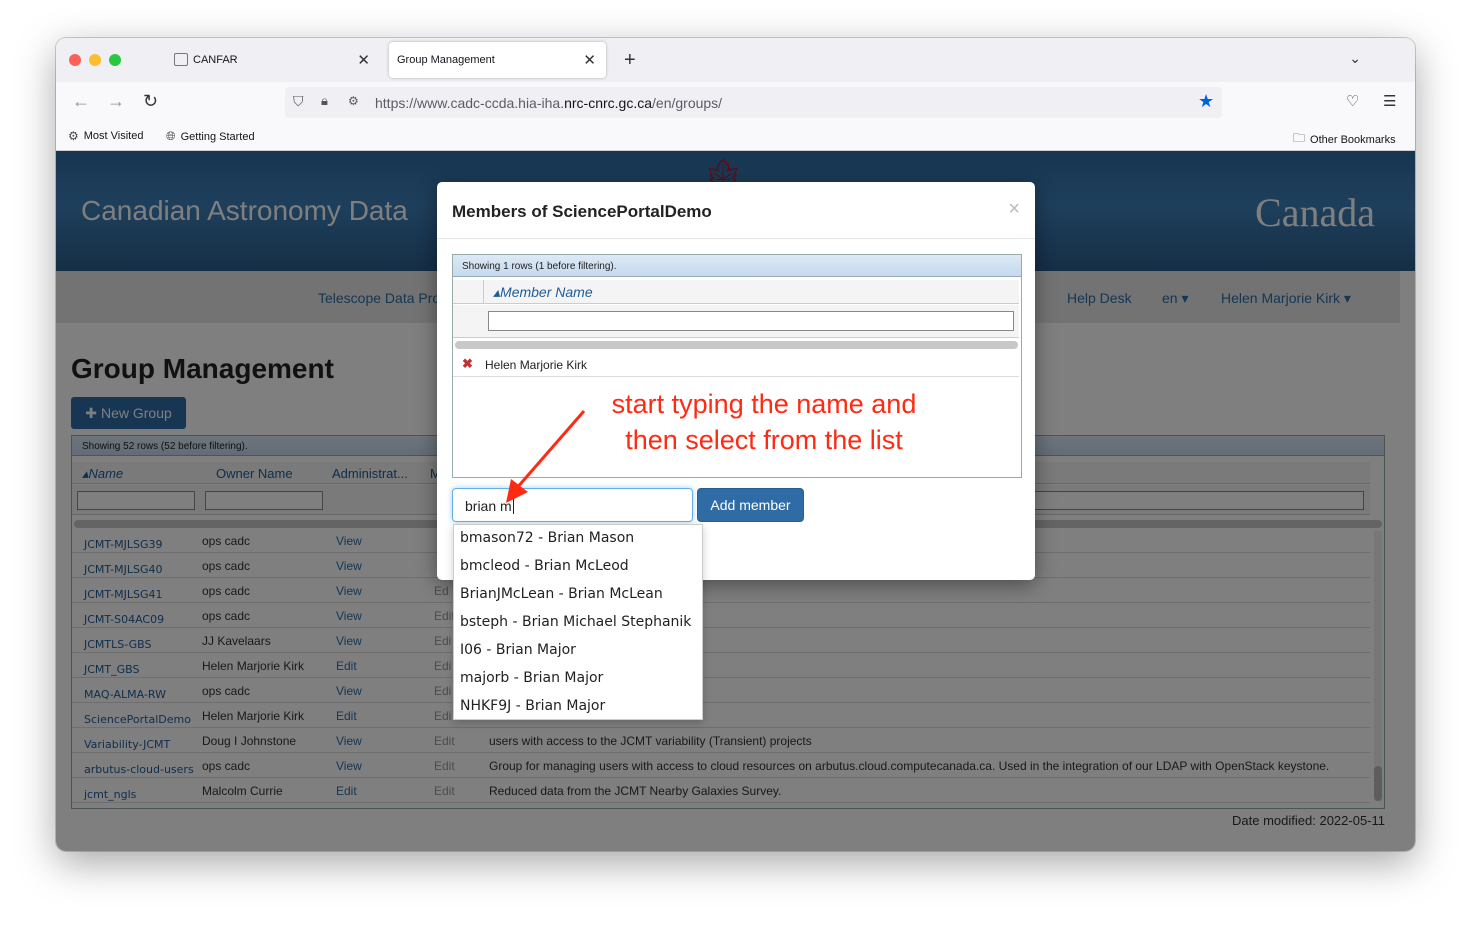 The height and width of the screenshot is (926, 1471). Describe the element at coordinates (750, 505) in the screenshot. I see `add-member-button: Add member` at that location.